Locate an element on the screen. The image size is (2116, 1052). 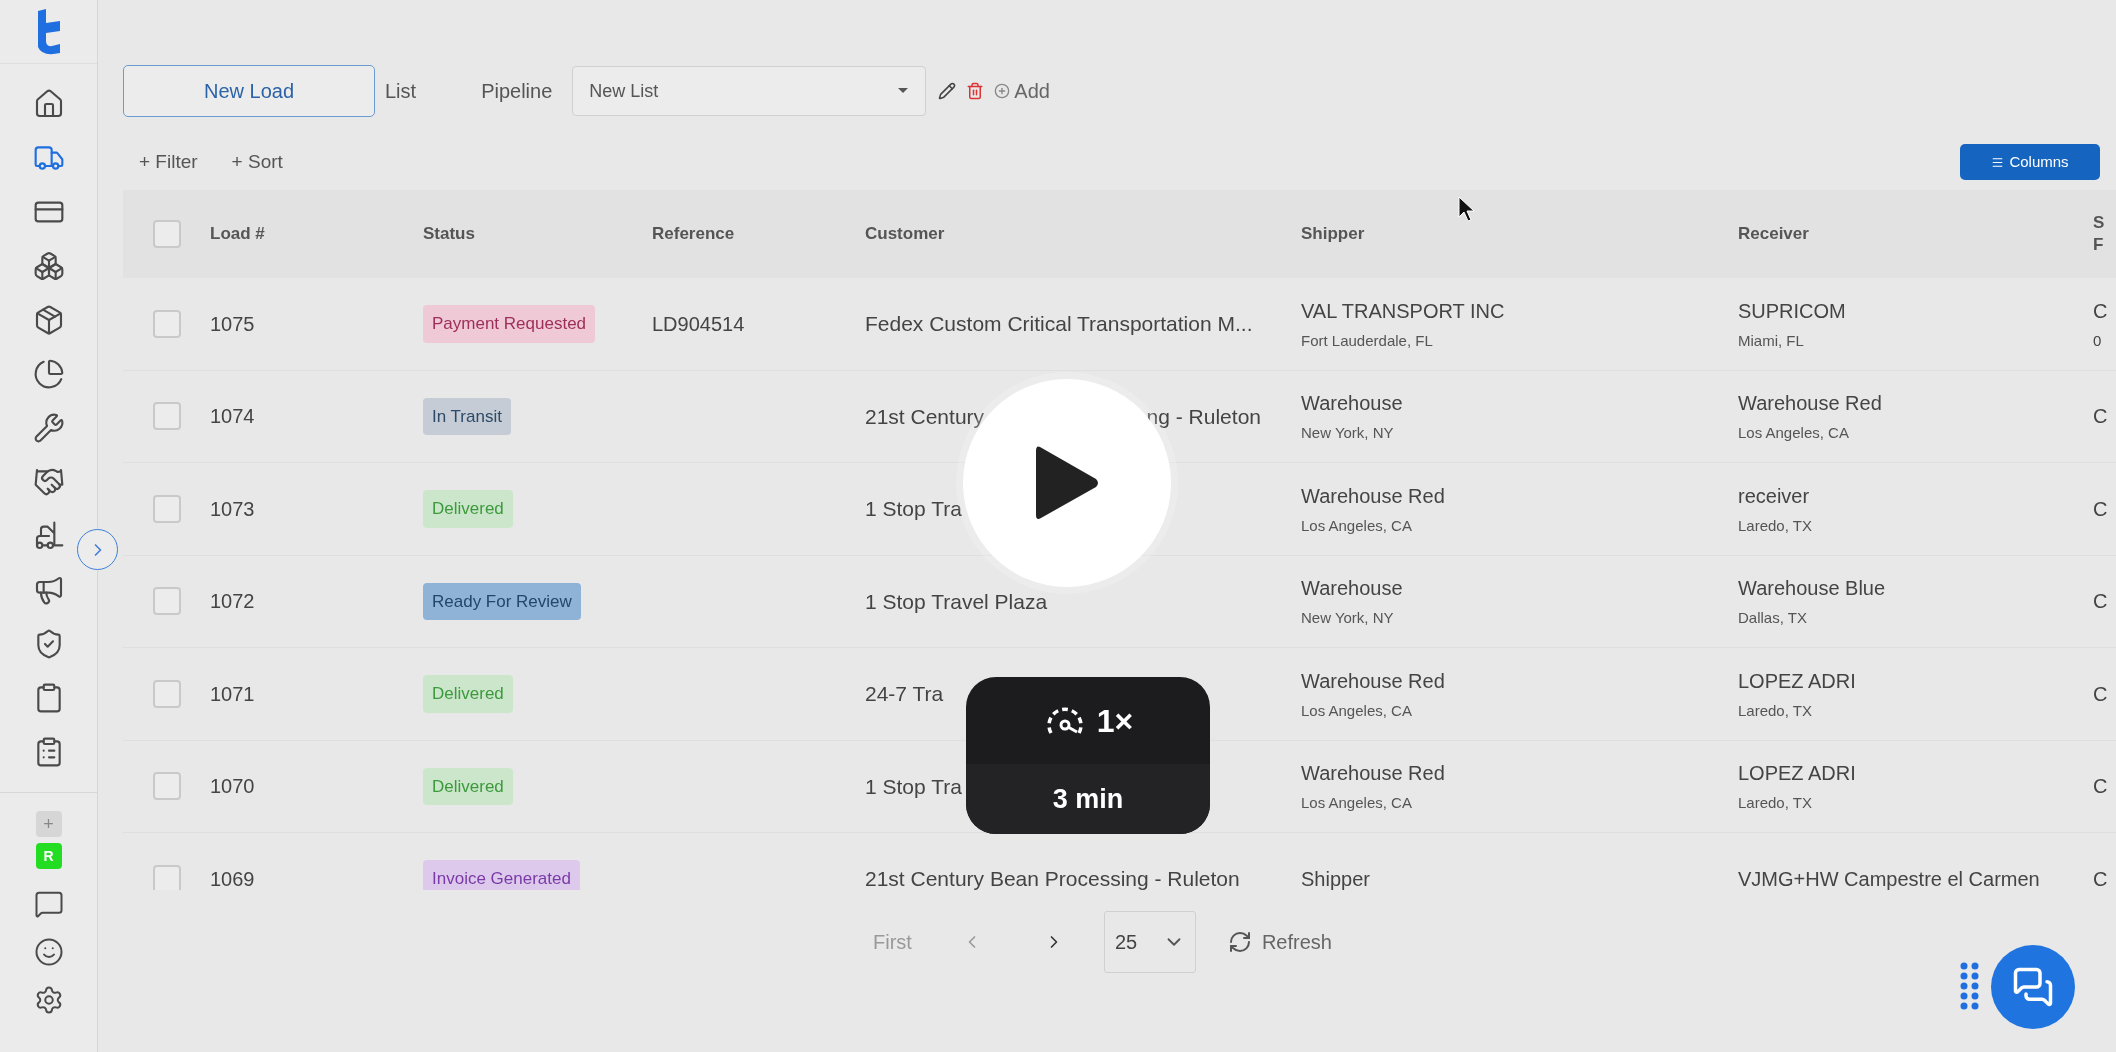
page-size-select: 25 is located at coordinates (1149, 942).